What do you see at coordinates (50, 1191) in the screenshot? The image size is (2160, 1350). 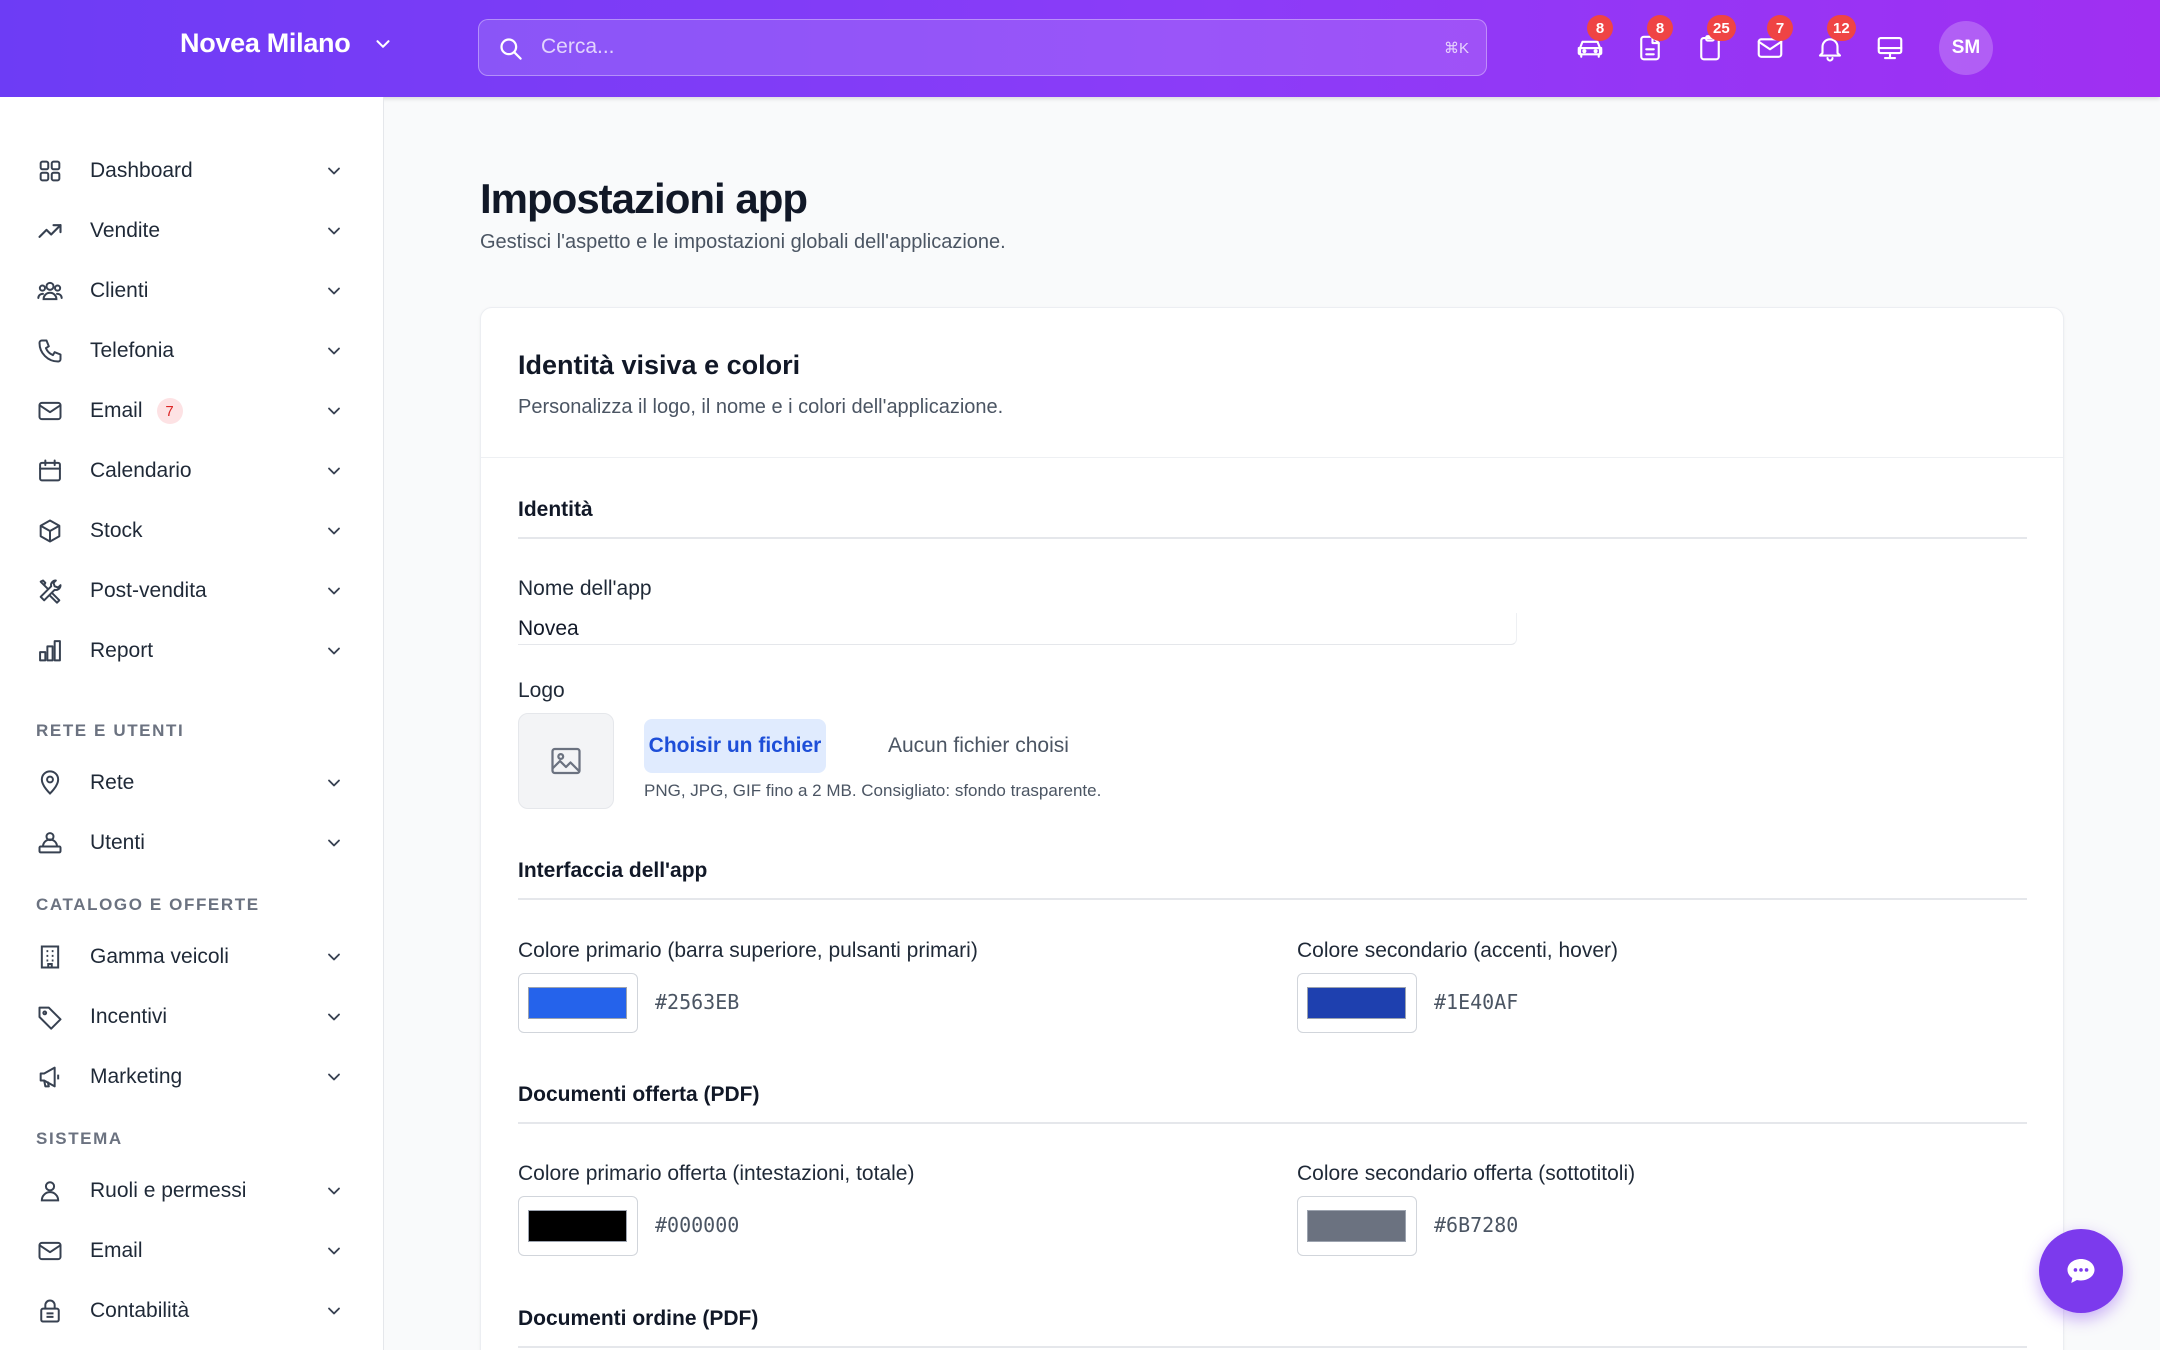 I see `user-icon` at bounding box center [50, 1191].